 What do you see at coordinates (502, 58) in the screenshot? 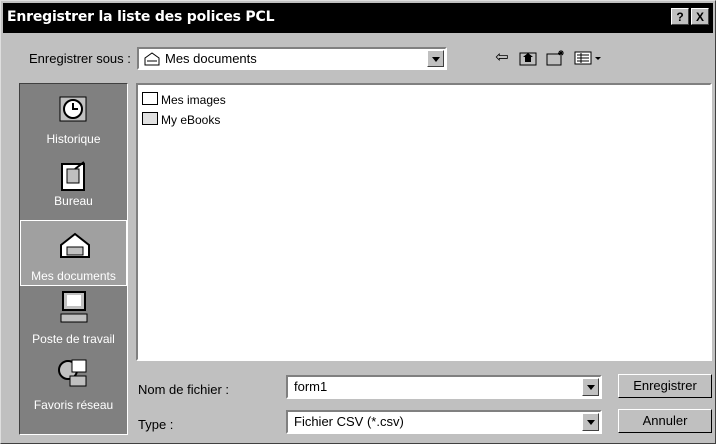
I see `back-arrow-icon: ⇦` at bounding box center [502, 58].